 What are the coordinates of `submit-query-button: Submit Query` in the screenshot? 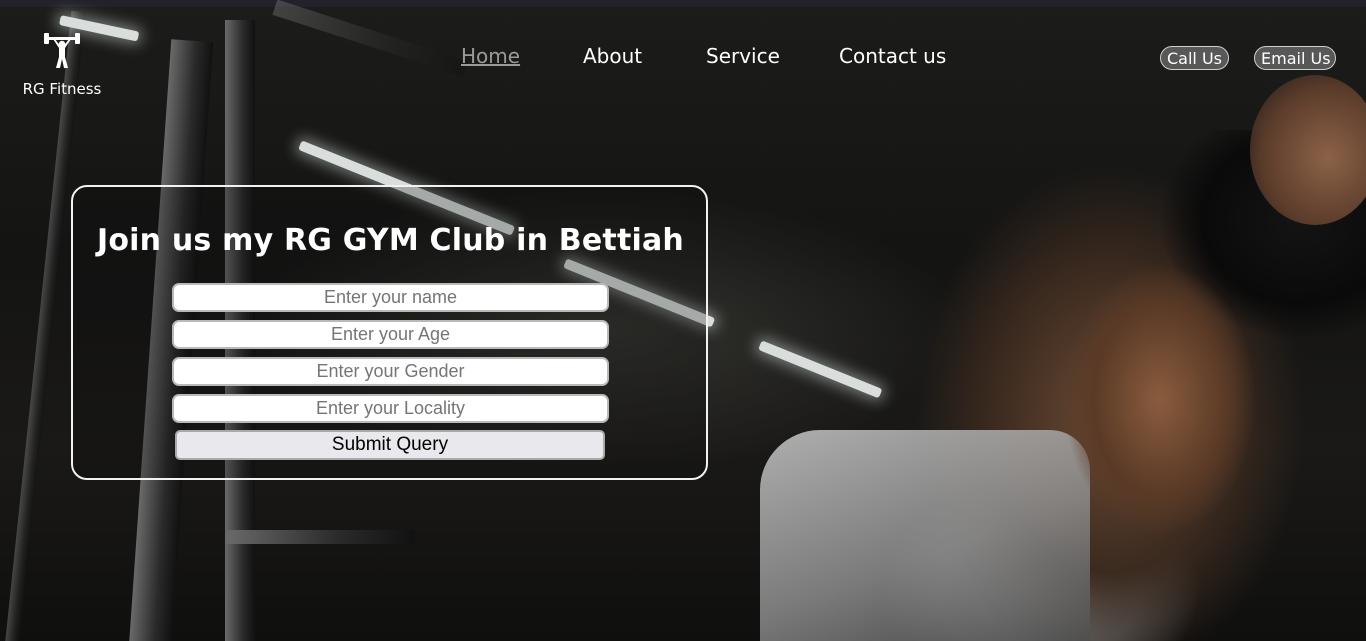 It's located at (390, 445).